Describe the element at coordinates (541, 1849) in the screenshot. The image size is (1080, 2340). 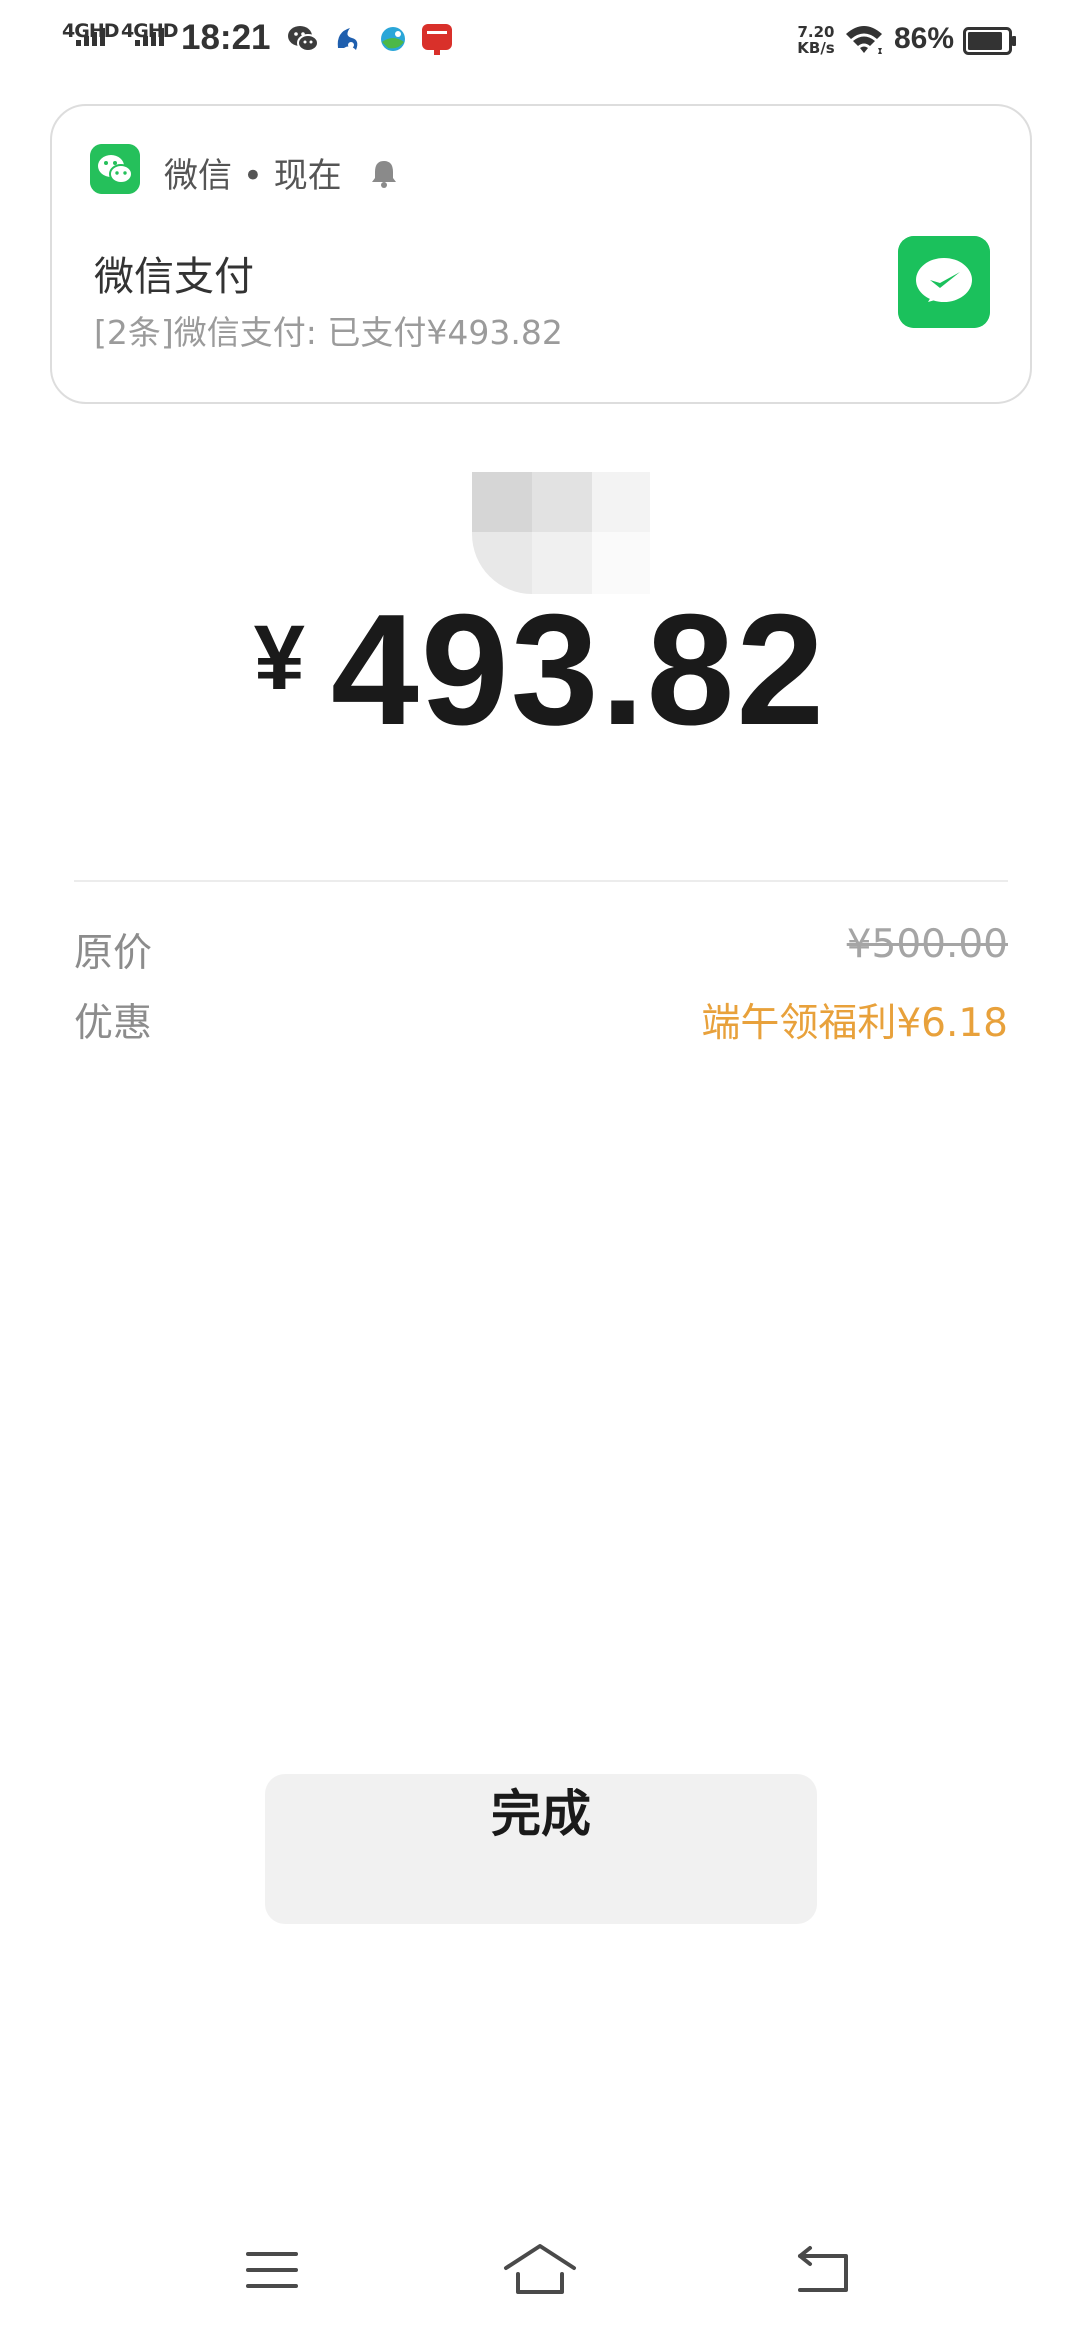
I see `done-button: 完成` at that location.